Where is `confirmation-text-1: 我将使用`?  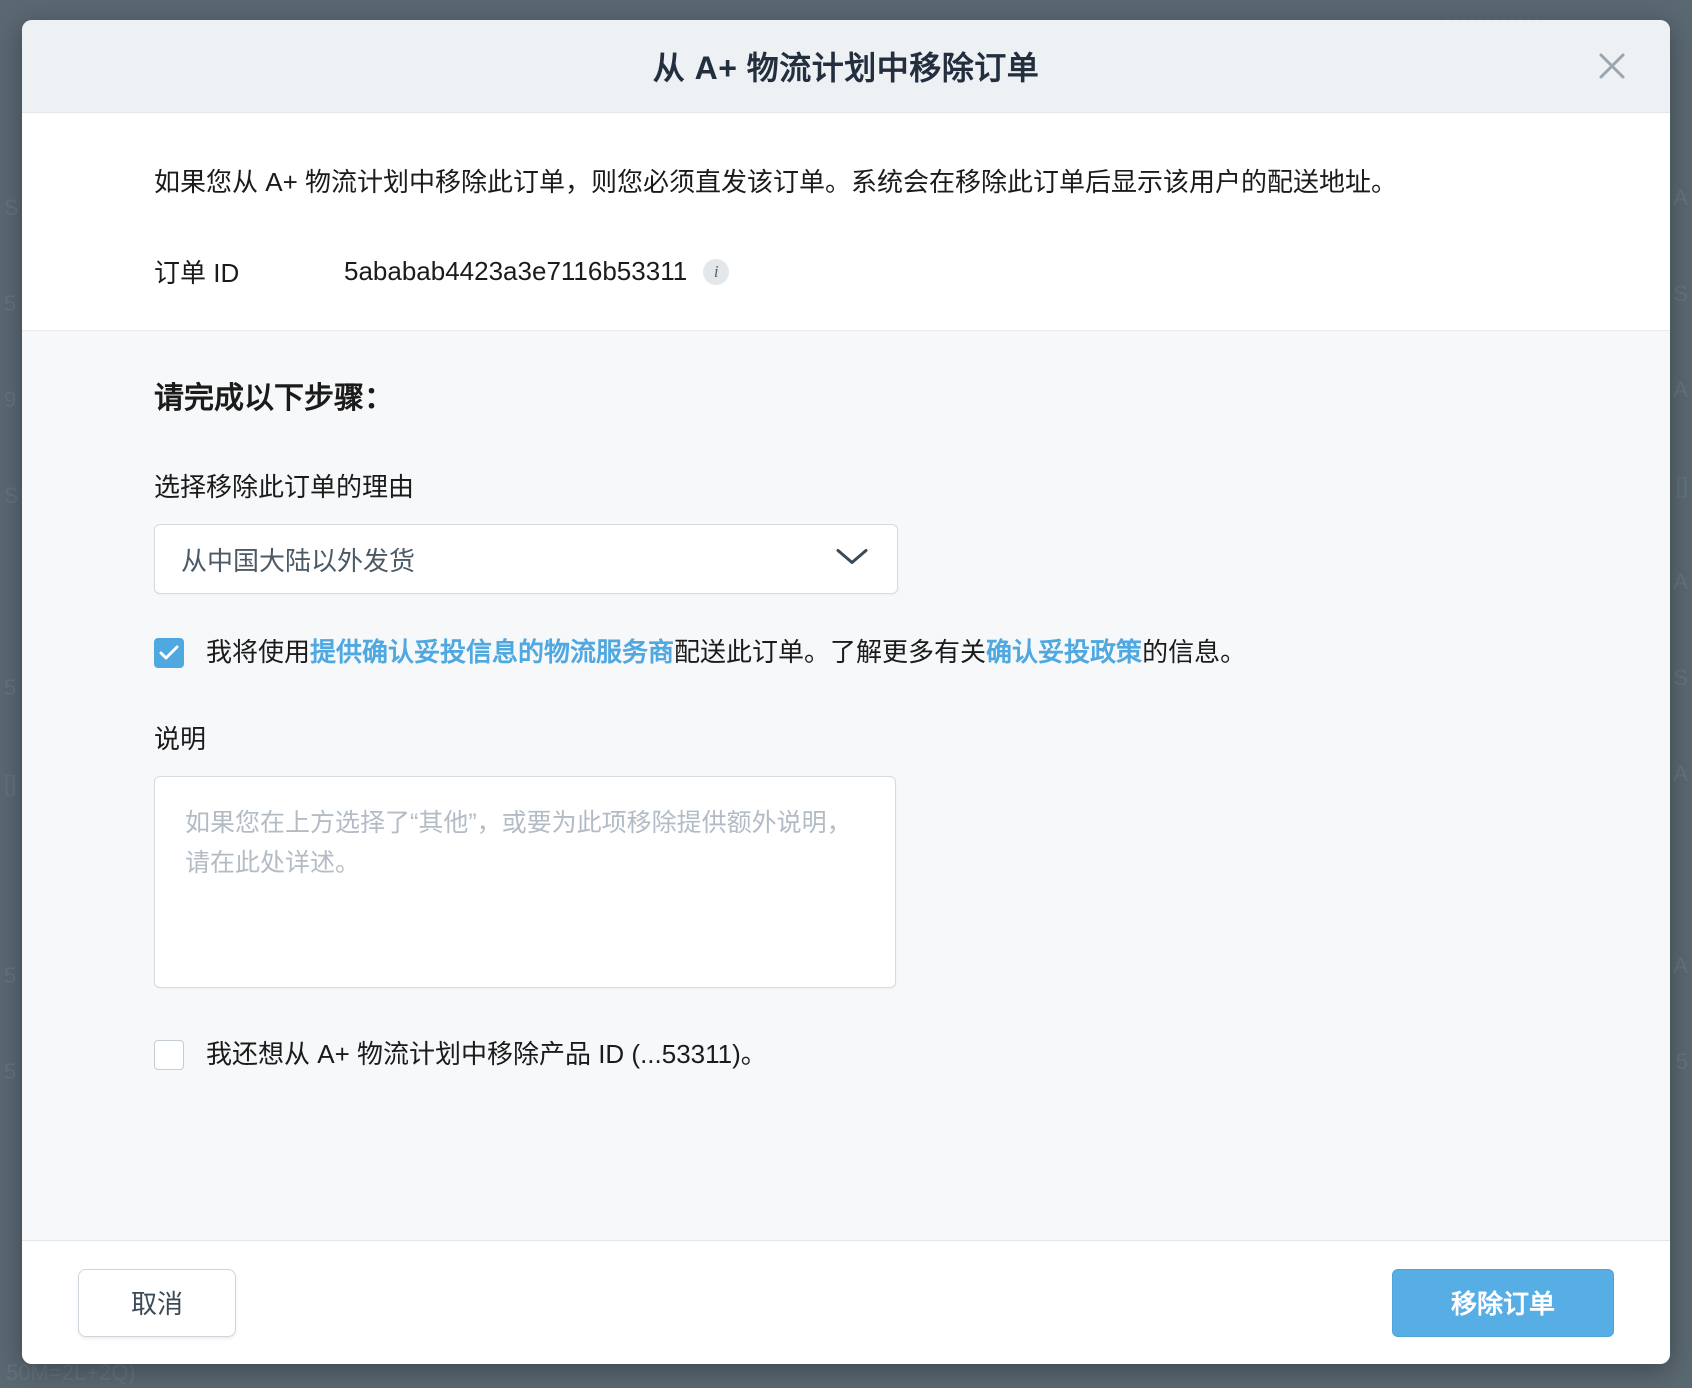
confirmation-text-1: 我将使用 is located at coordinates (258, 652).